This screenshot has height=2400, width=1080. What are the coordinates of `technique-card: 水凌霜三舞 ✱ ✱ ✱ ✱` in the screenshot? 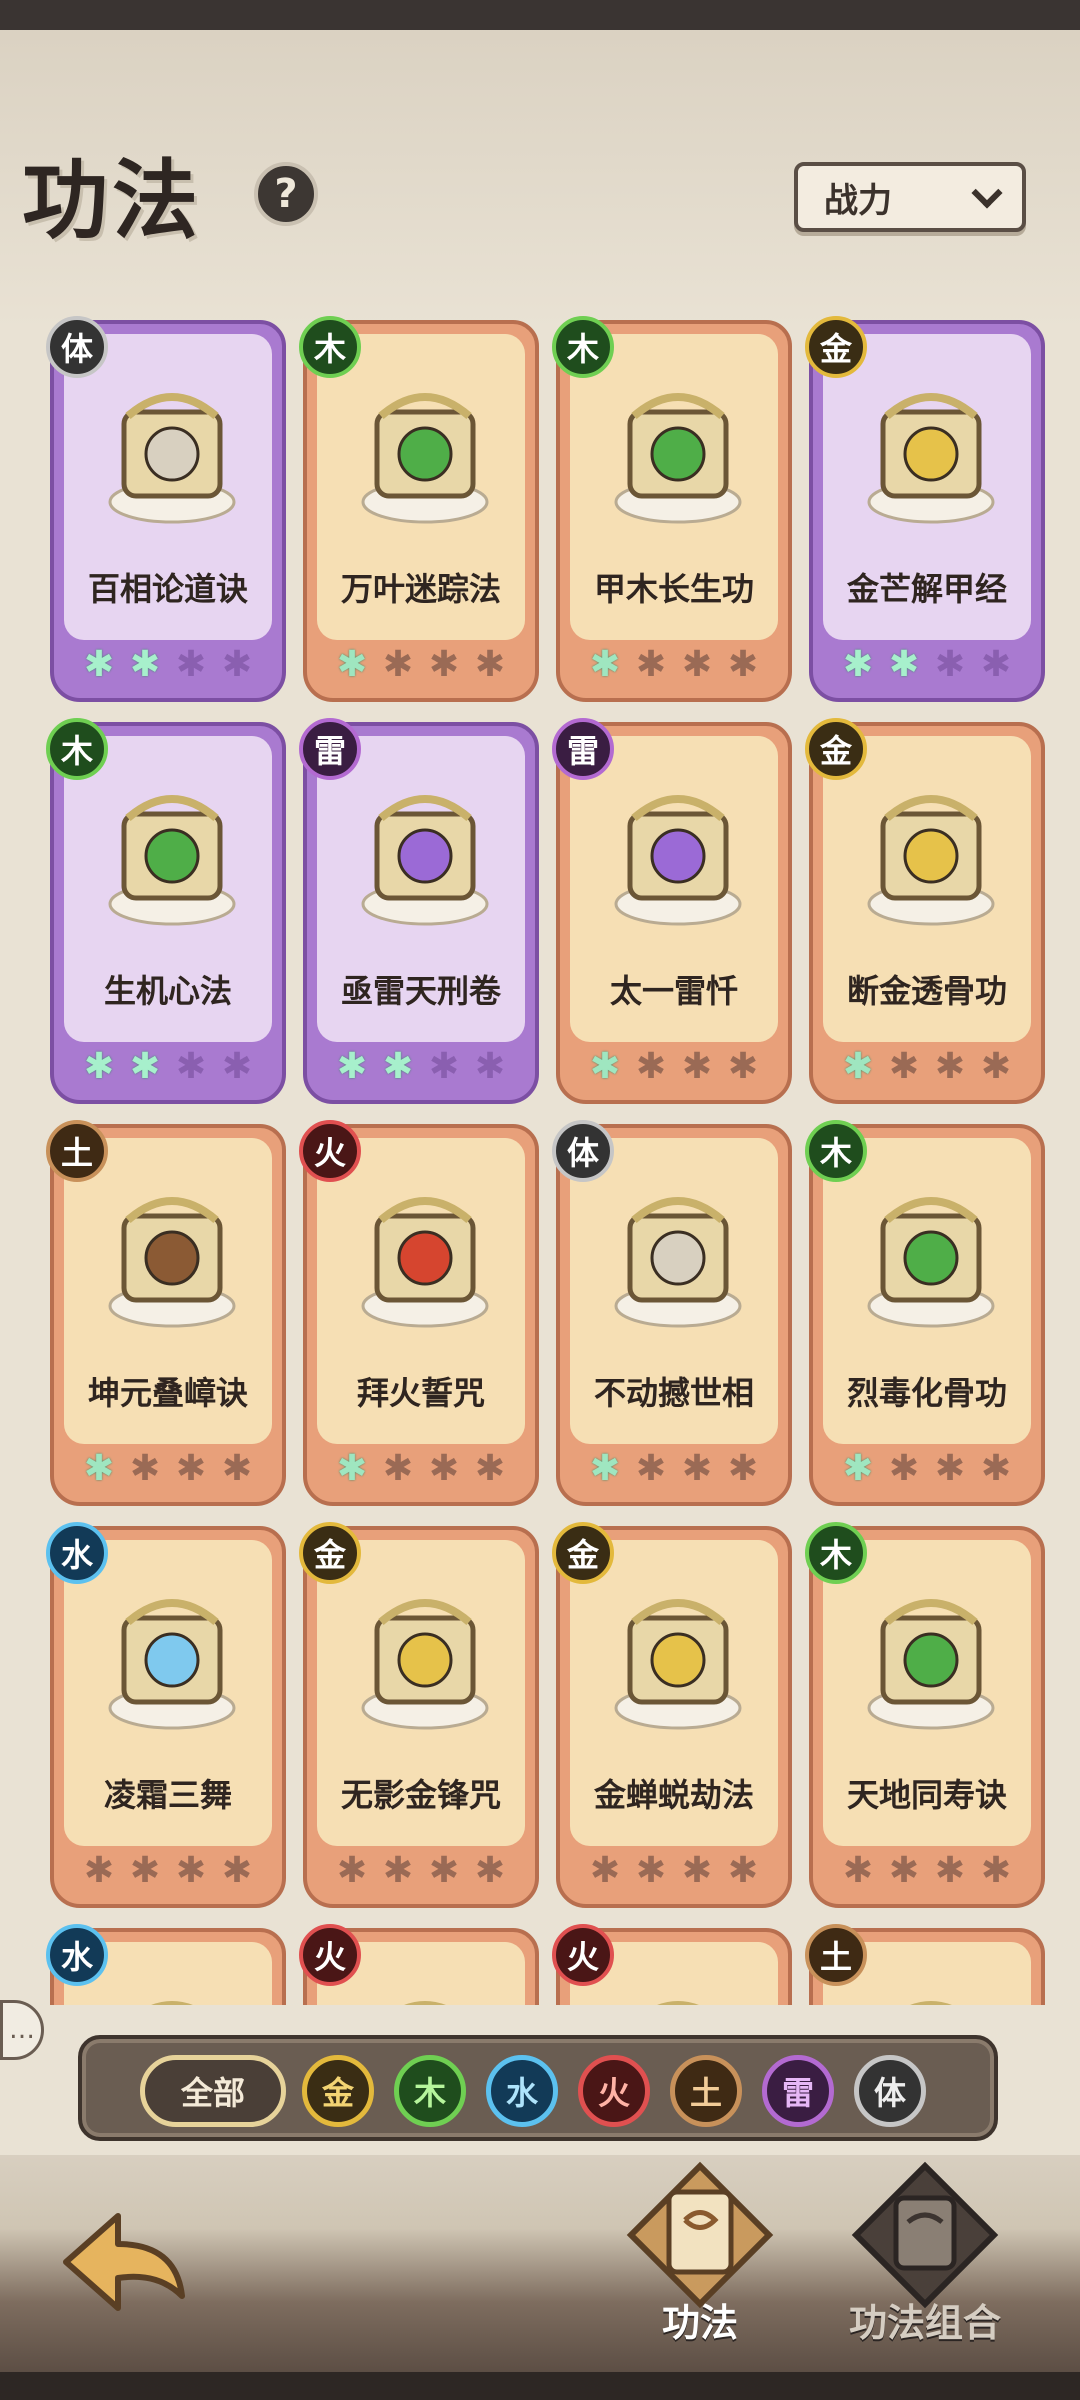 It's located at (166, 1715).